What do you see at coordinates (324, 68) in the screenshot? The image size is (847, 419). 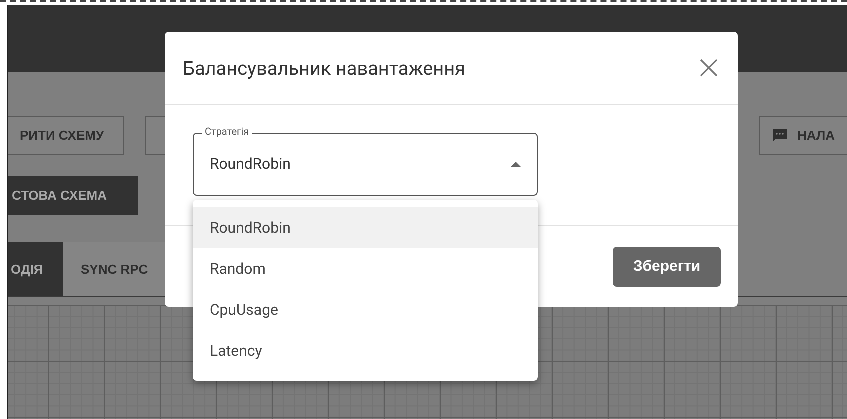 I see `dialog-title: Балансувальник навантаження` at bounding box center [324, 68].